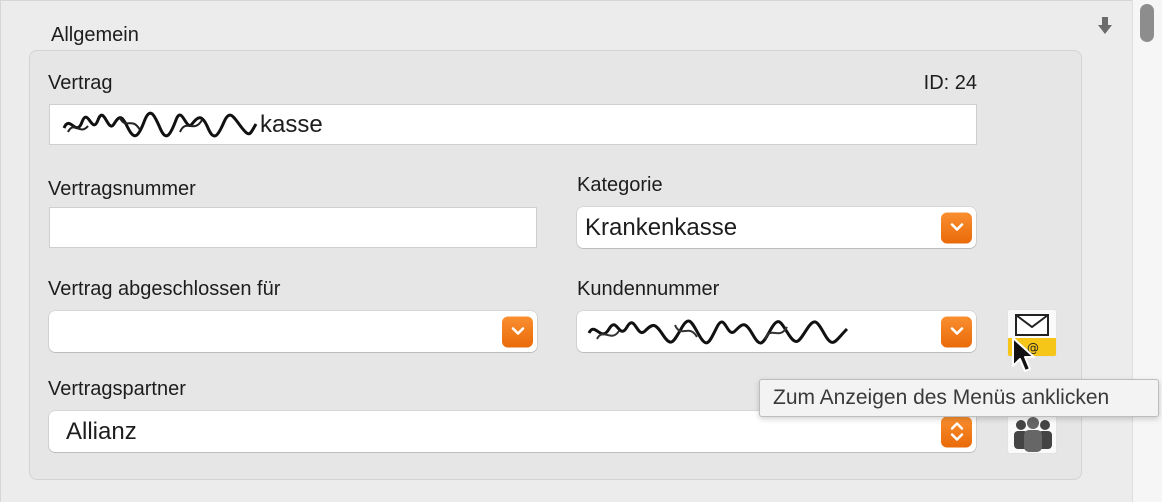 Image resolution: width=1162 pixels, height=502 pixels. What do you see at coordinates (648, 289) in the screenshot?
I see `kundennummer-label: Kundennummer` at bounding box center [648, 289].